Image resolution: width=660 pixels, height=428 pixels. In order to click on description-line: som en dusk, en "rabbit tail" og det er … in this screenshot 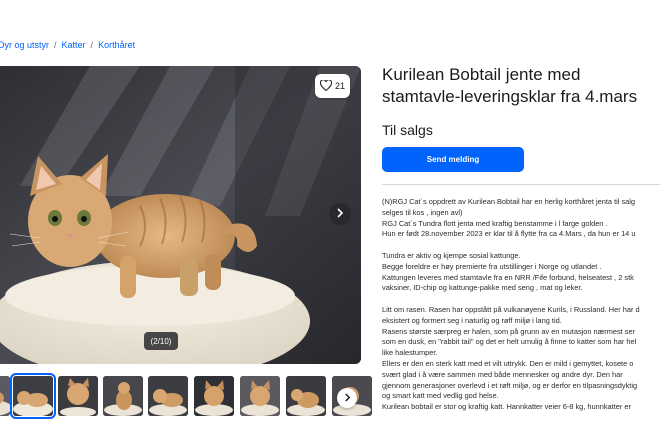, I will do `click(509, 342)`.